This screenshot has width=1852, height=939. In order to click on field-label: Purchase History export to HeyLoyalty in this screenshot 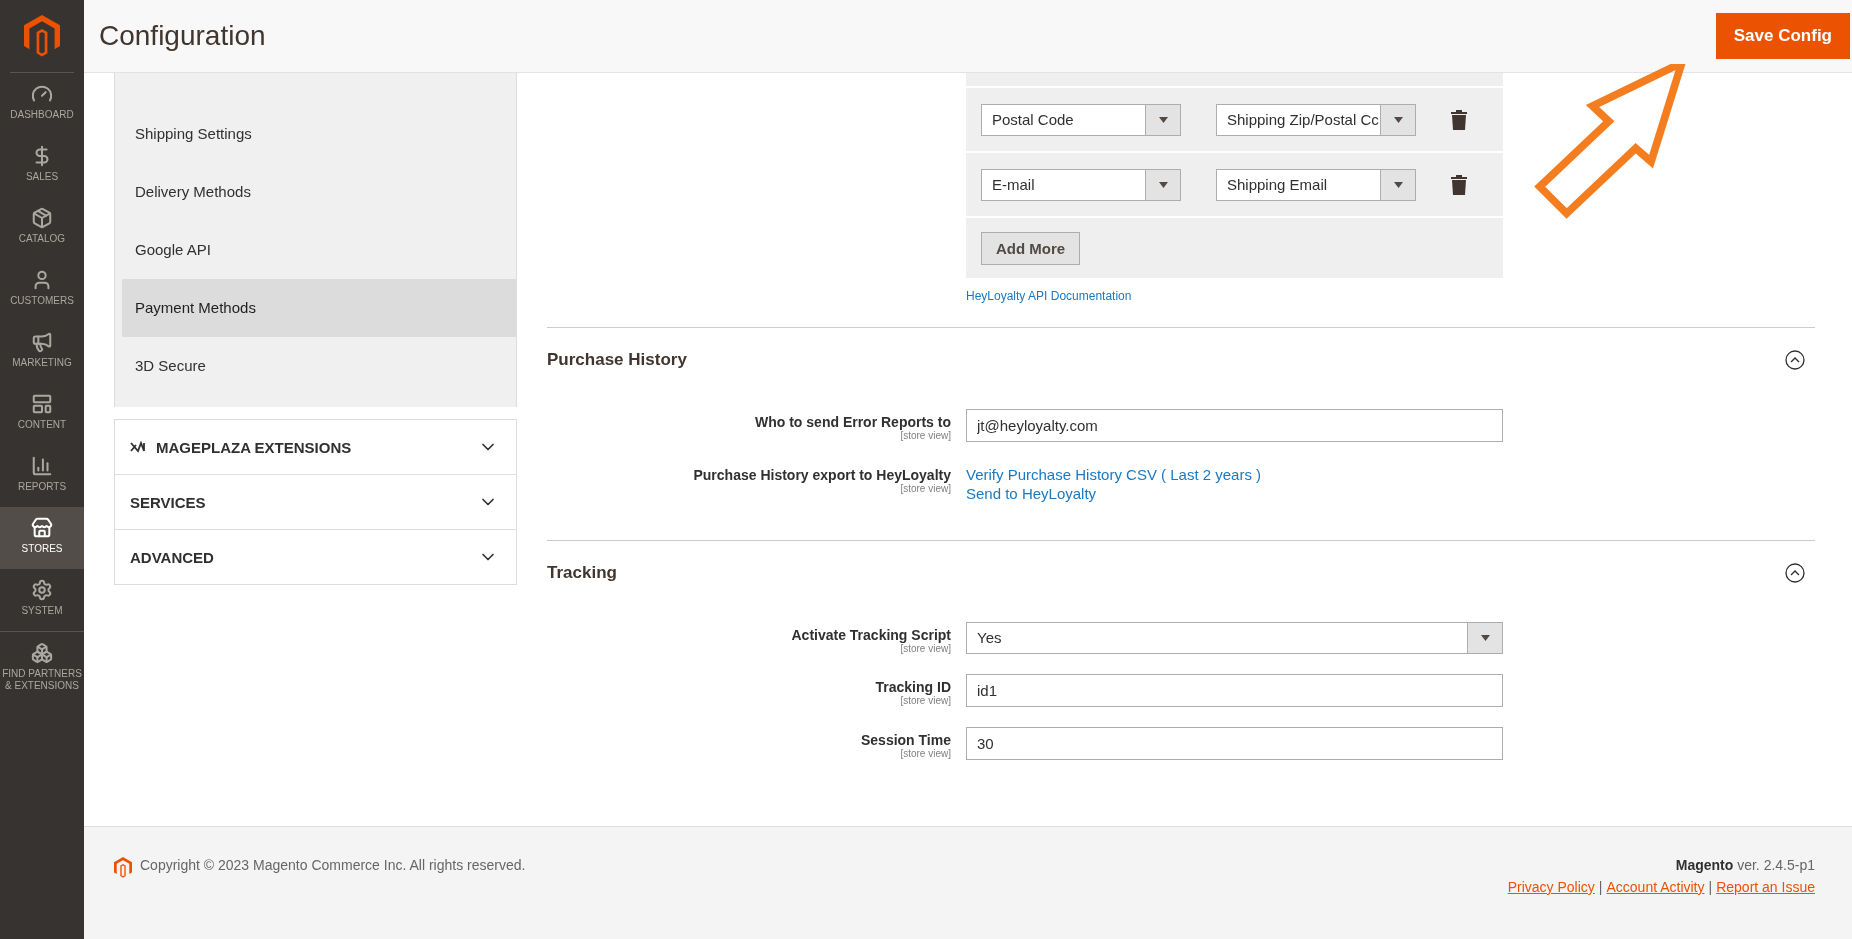, I will do `click(822, 475)`.